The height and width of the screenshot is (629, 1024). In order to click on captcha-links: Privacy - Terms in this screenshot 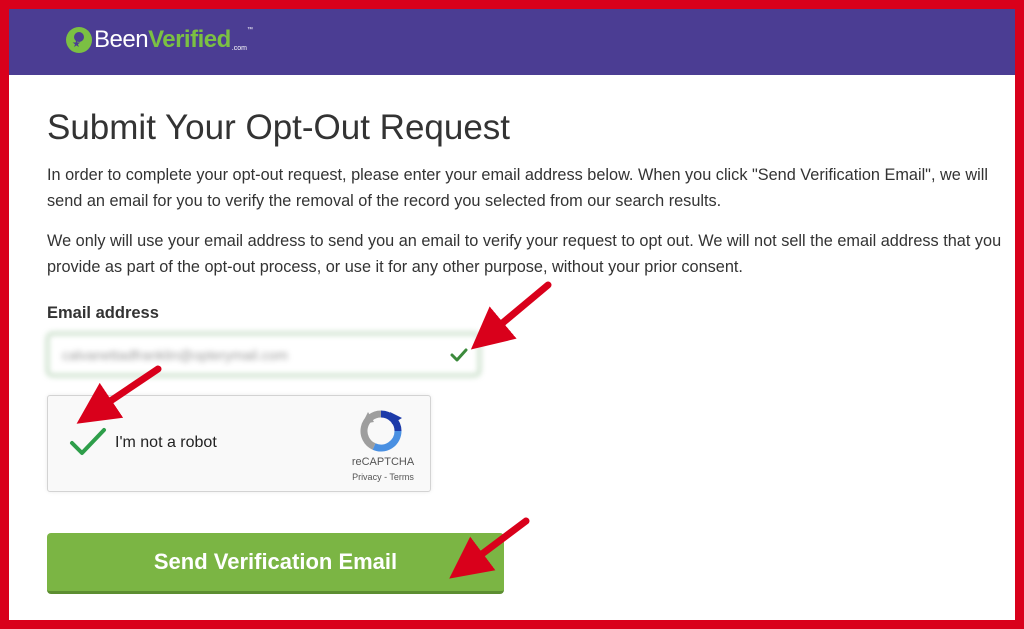, I will do `click(383, 477)`.